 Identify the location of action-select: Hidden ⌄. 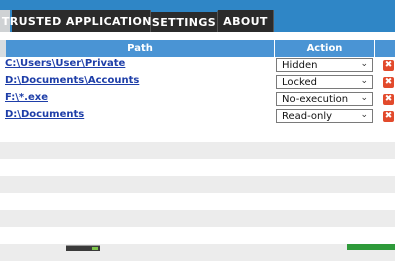
(324, 65).